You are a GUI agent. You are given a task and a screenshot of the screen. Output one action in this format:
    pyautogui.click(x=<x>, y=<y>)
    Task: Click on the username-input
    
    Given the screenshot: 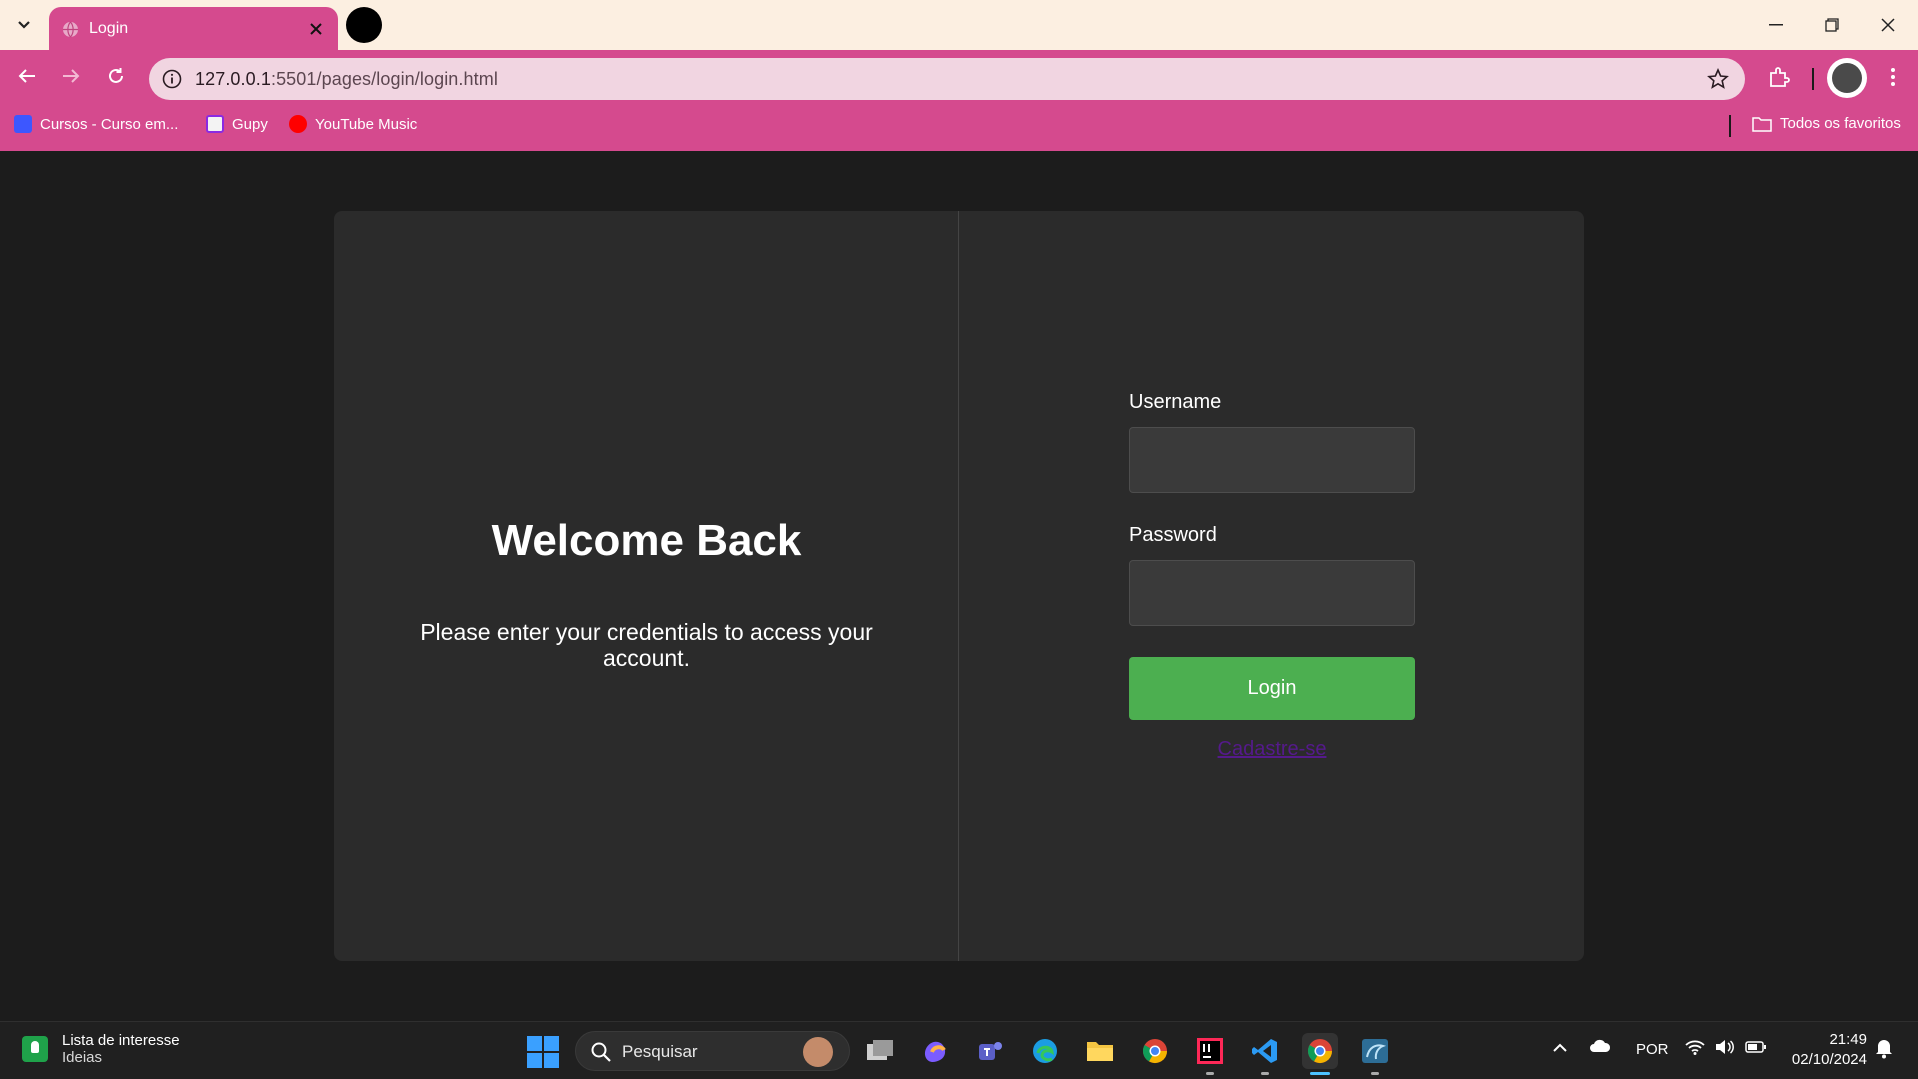 What is the action you would take?
    pyautogui.click(x=1272, y=460)
    